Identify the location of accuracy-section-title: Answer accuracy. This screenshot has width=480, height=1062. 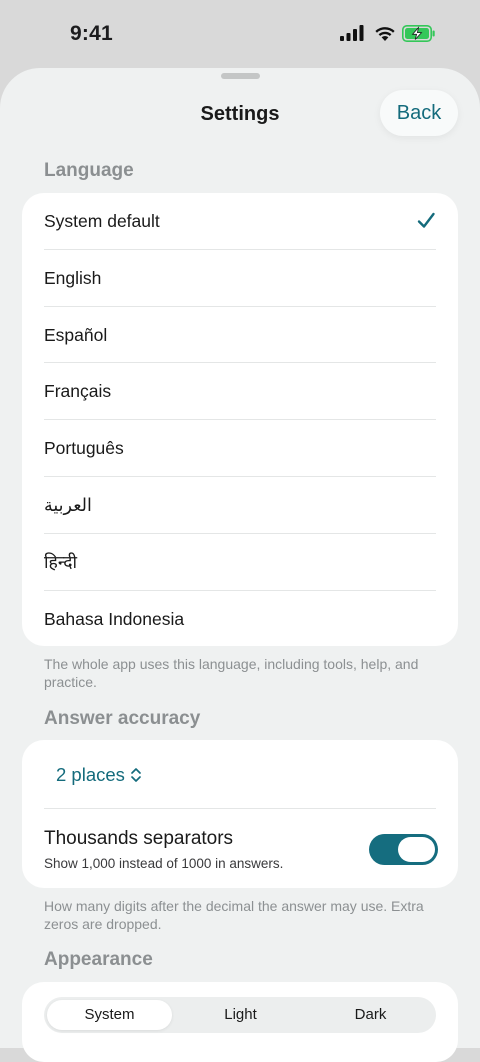
(122, 718).